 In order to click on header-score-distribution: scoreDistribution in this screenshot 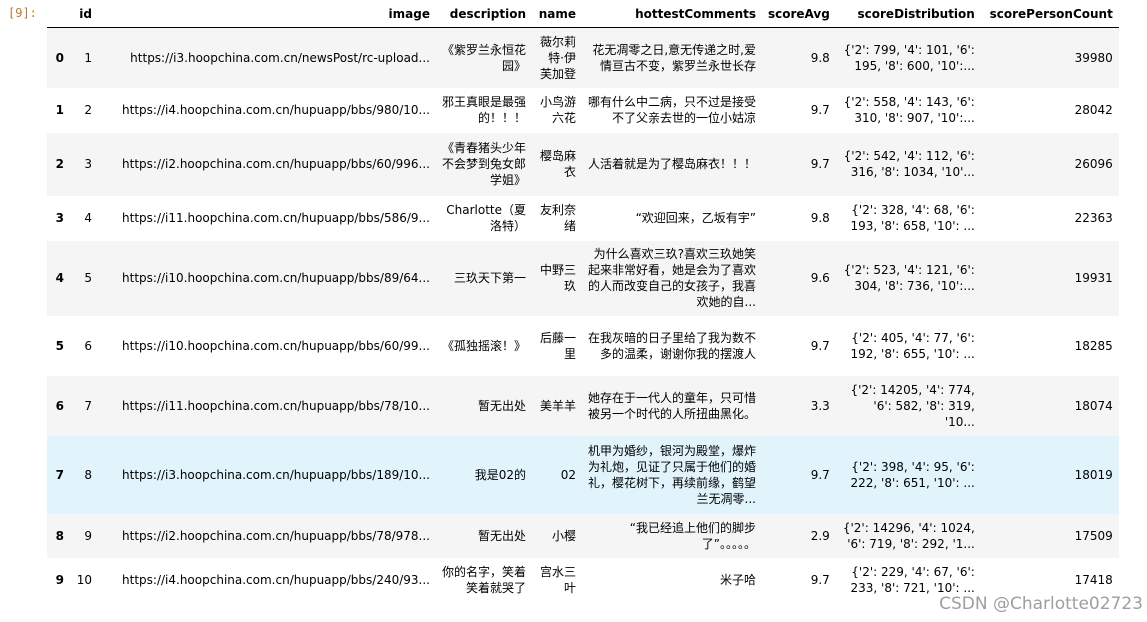, I will do `click(908, 14)`.